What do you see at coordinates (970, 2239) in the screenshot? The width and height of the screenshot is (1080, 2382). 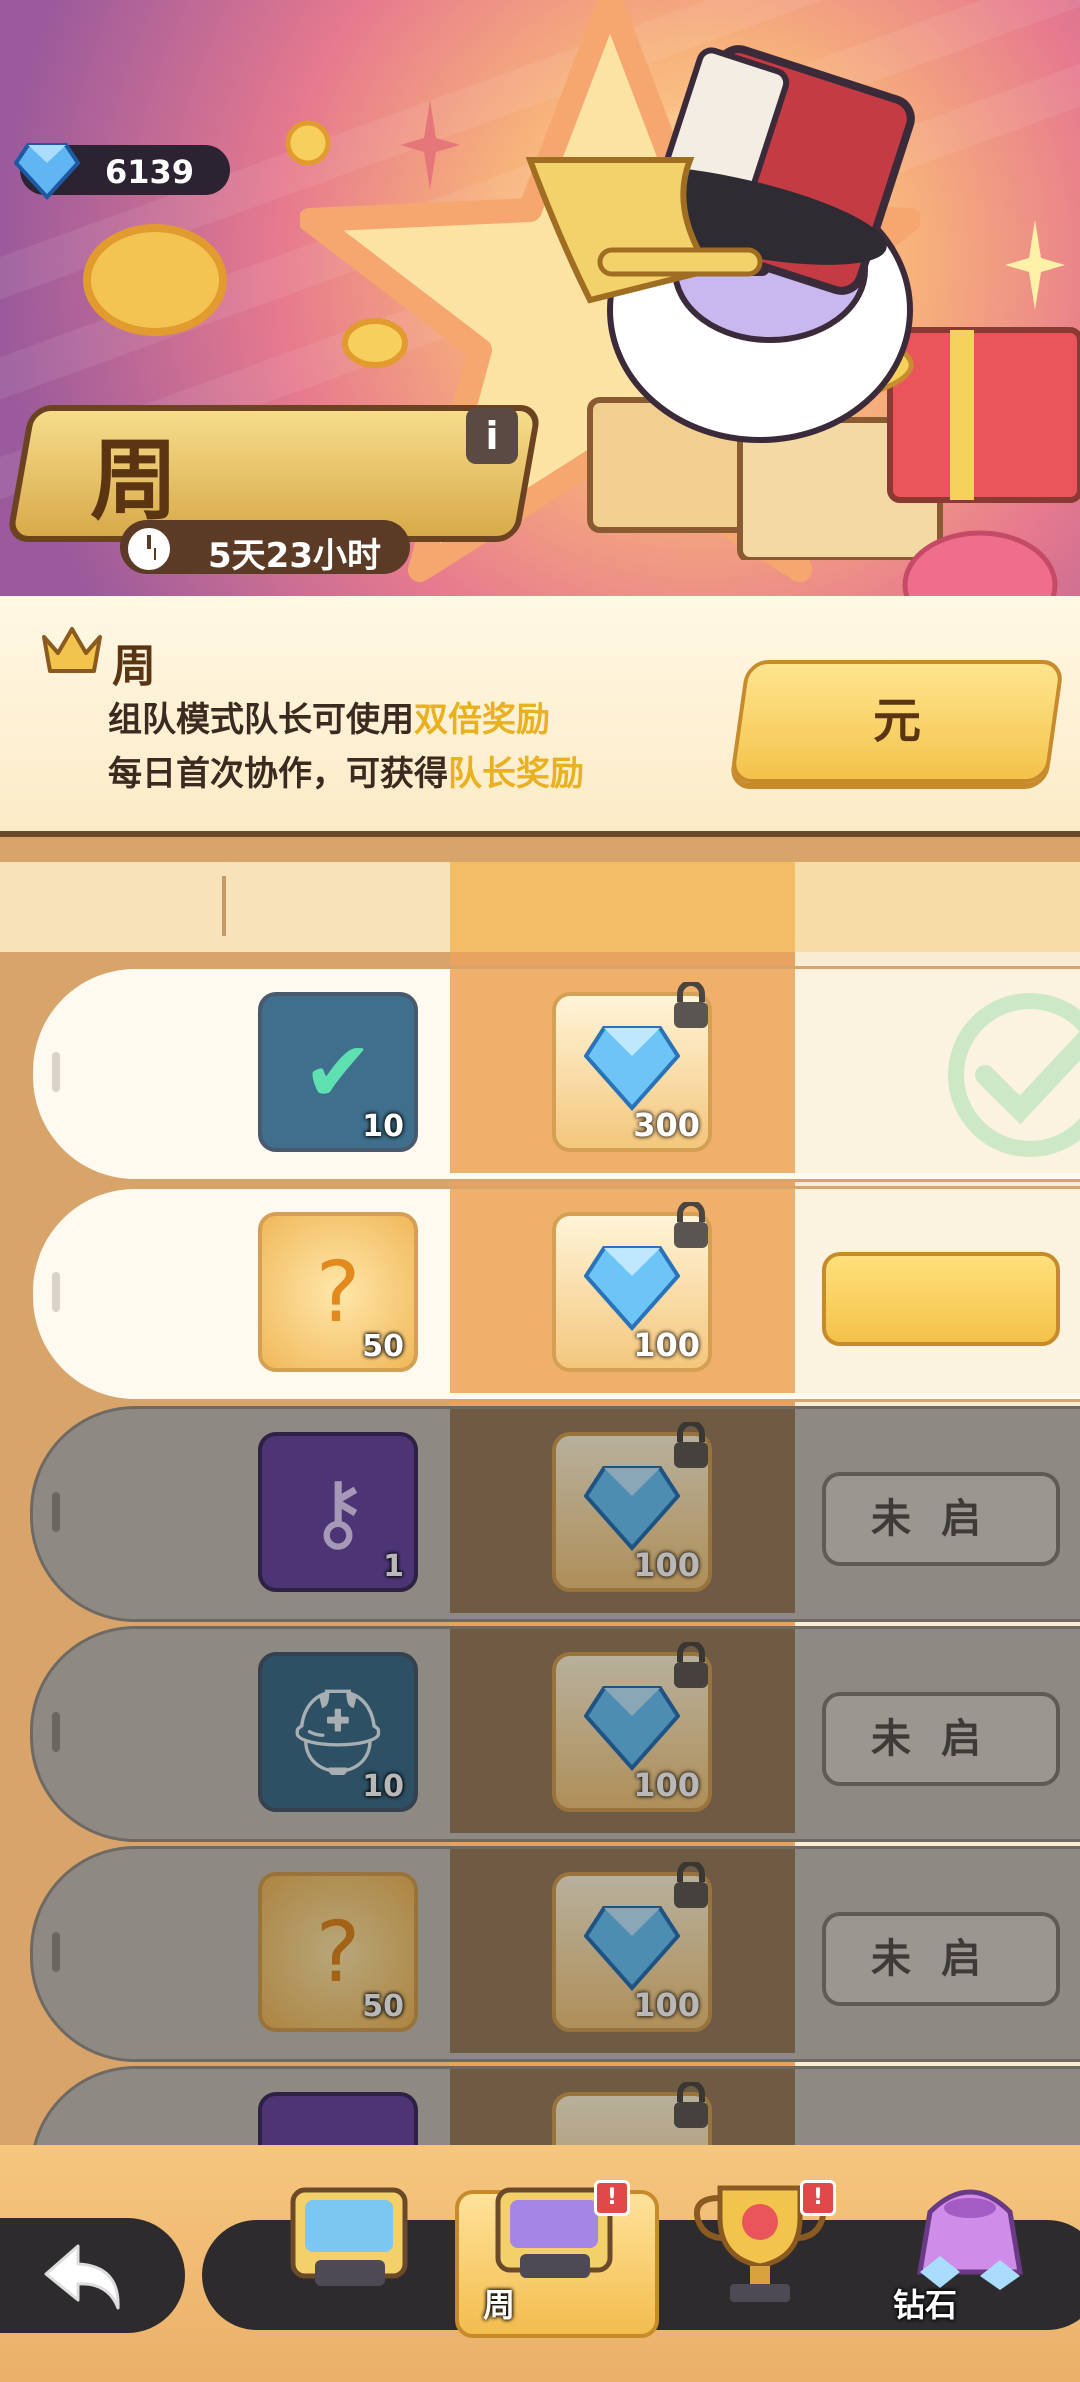 I see `diamond-bag-icon` at bounding box center [970, 2239].